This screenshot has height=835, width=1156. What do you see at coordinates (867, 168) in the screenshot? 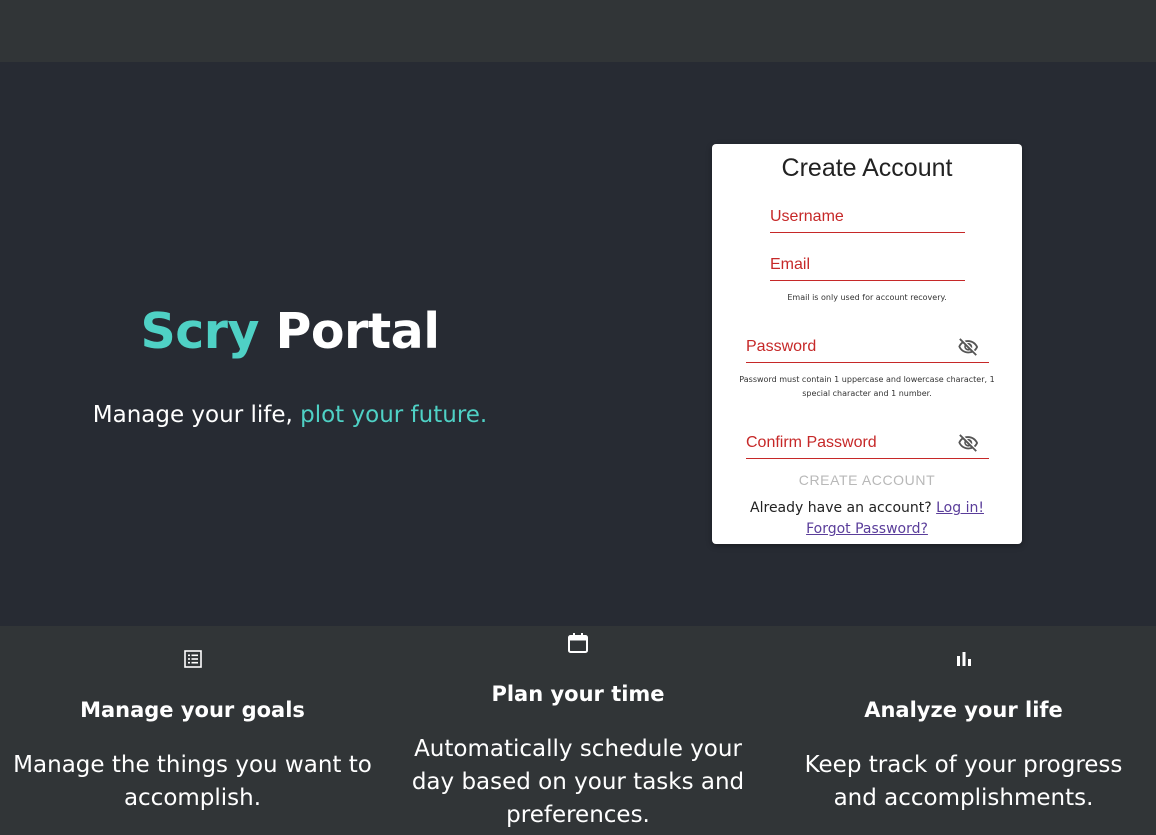
I see `card-title: Create Account` at bounding box center [867, 168].